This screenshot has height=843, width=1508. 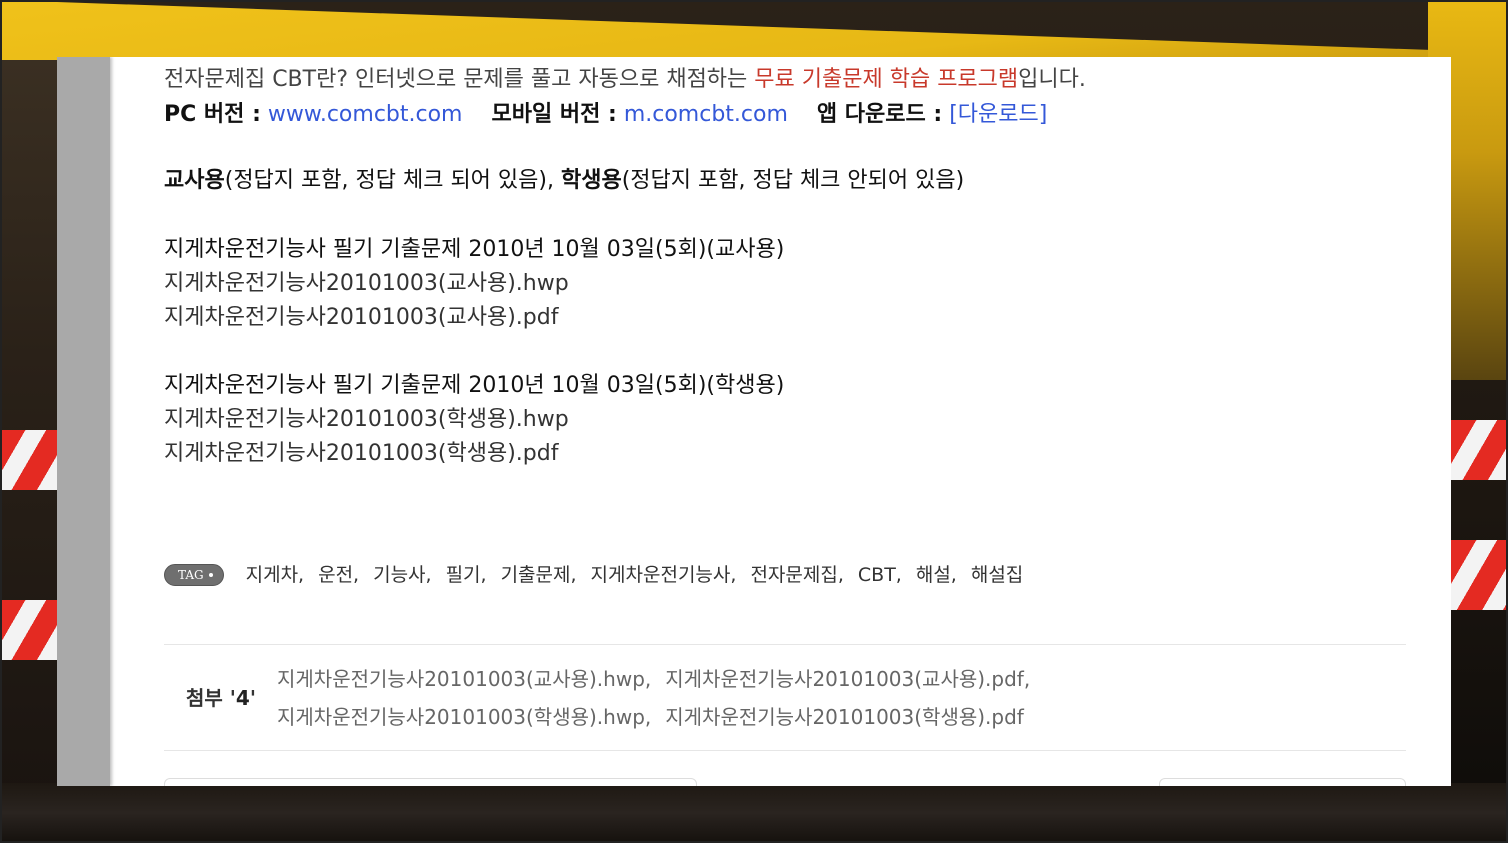 I want to click on student-label: 학생용, so click(x=591, y=180).